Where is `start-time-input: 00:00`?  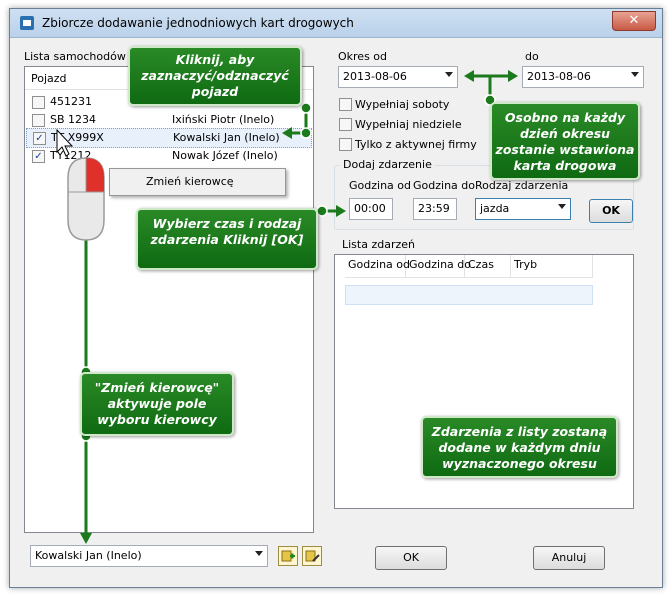
start-time-input: 00:00 is located at coordinates (371, 209).